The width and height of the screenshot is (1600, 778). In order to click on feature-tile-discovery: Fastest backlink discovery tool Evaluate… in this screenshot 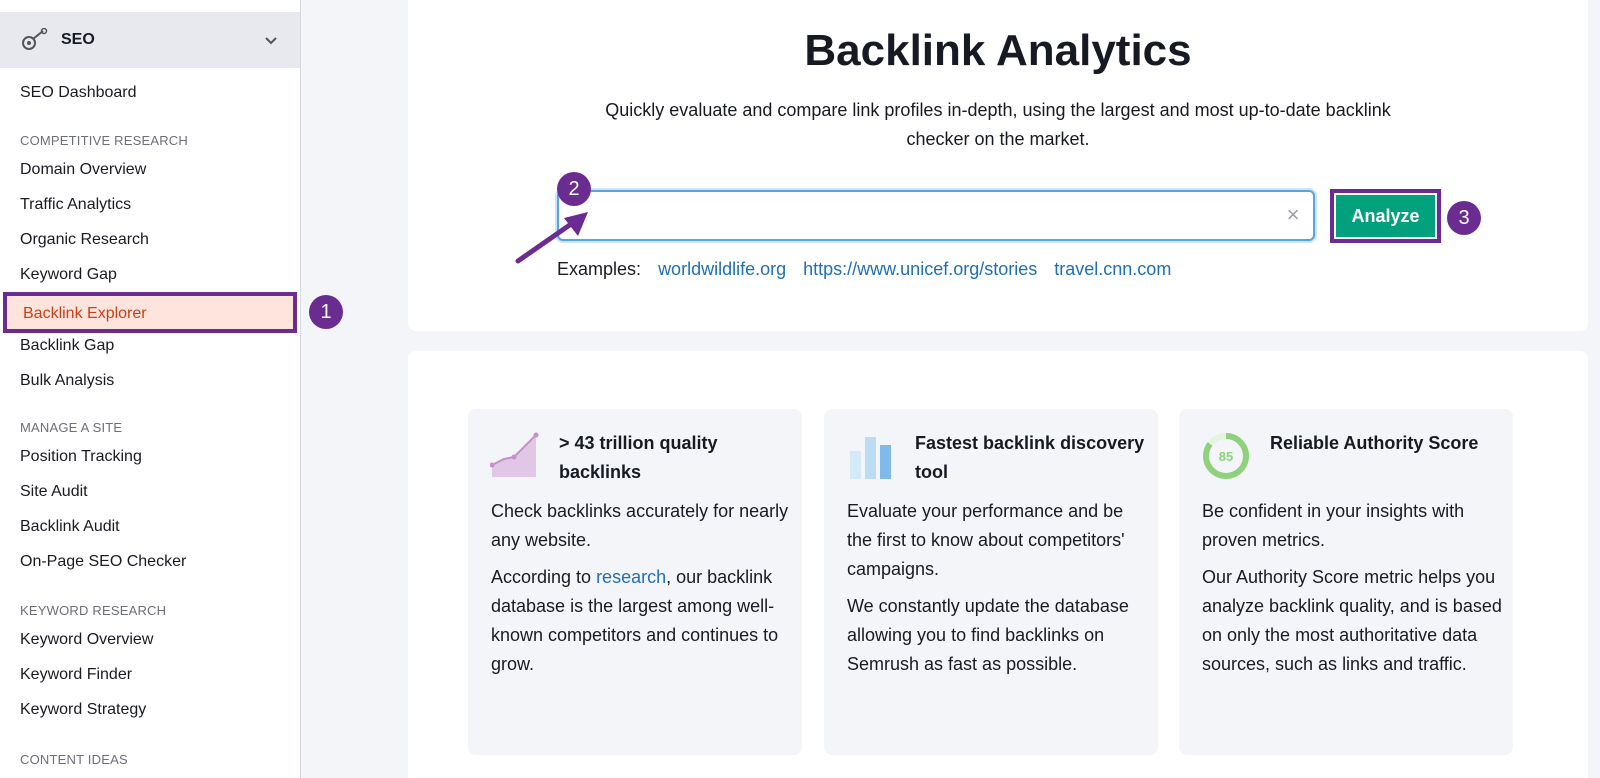, I will do `click(991, 582)`.